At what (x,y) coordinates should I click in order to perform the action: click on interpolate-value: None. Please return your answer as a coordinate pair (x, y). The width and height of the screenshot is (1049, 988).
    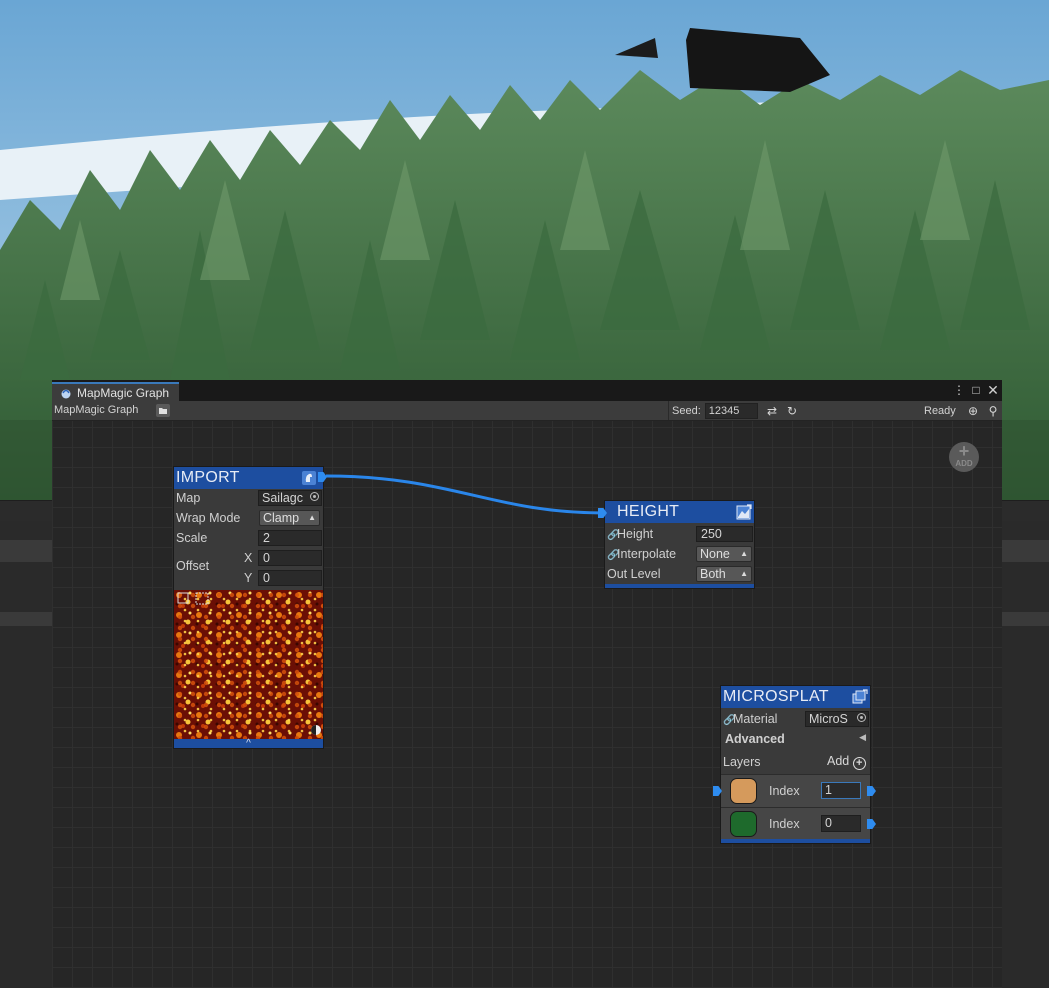
    Looking at the image, I should click on (715, 554).